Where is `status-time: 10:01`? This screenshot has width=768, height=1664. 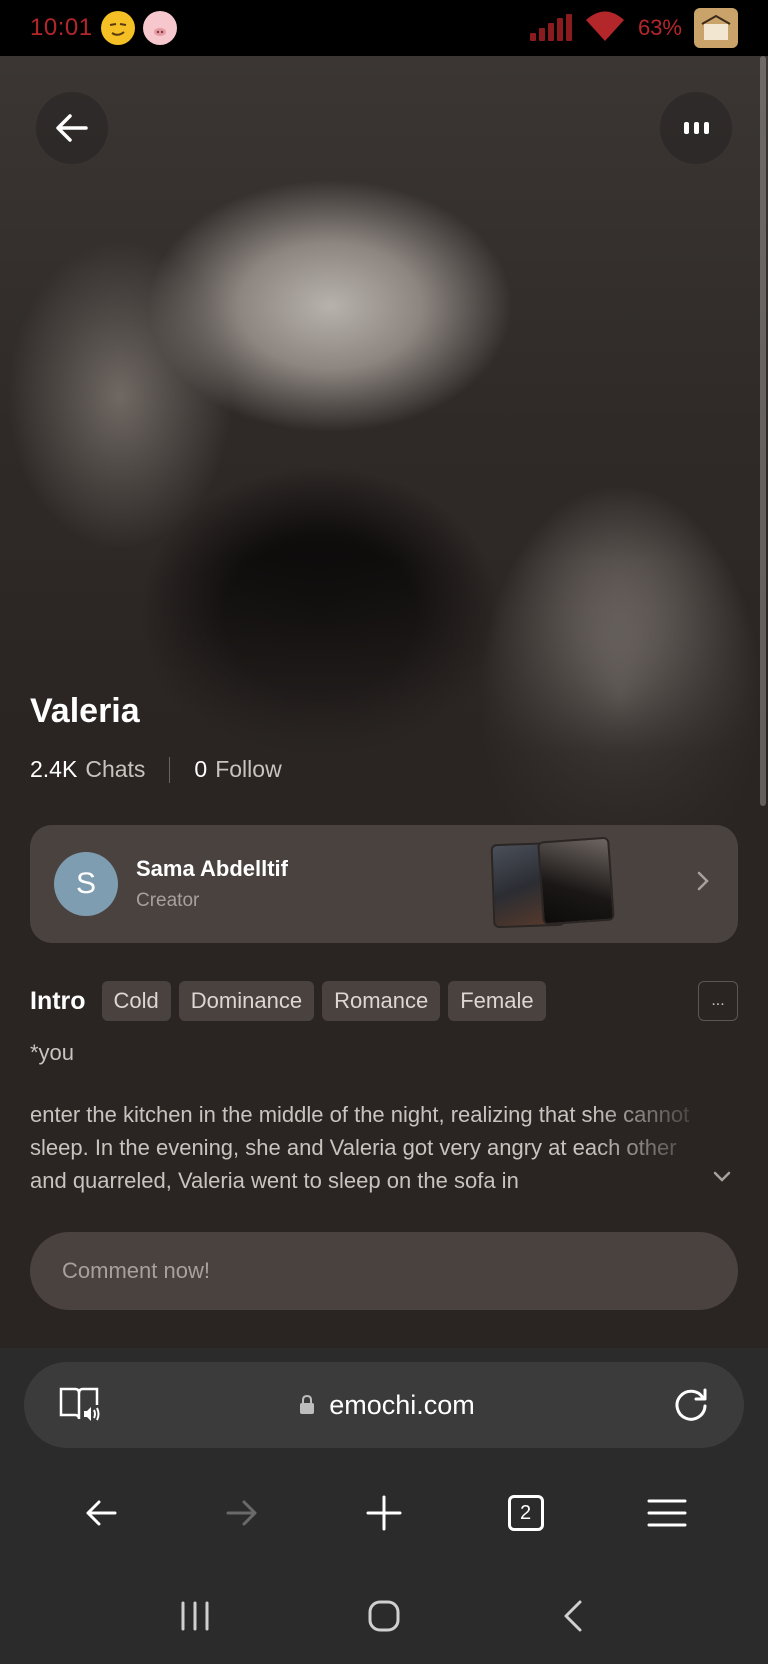 status-time: 10:01 is located at coordinates (61, 27).